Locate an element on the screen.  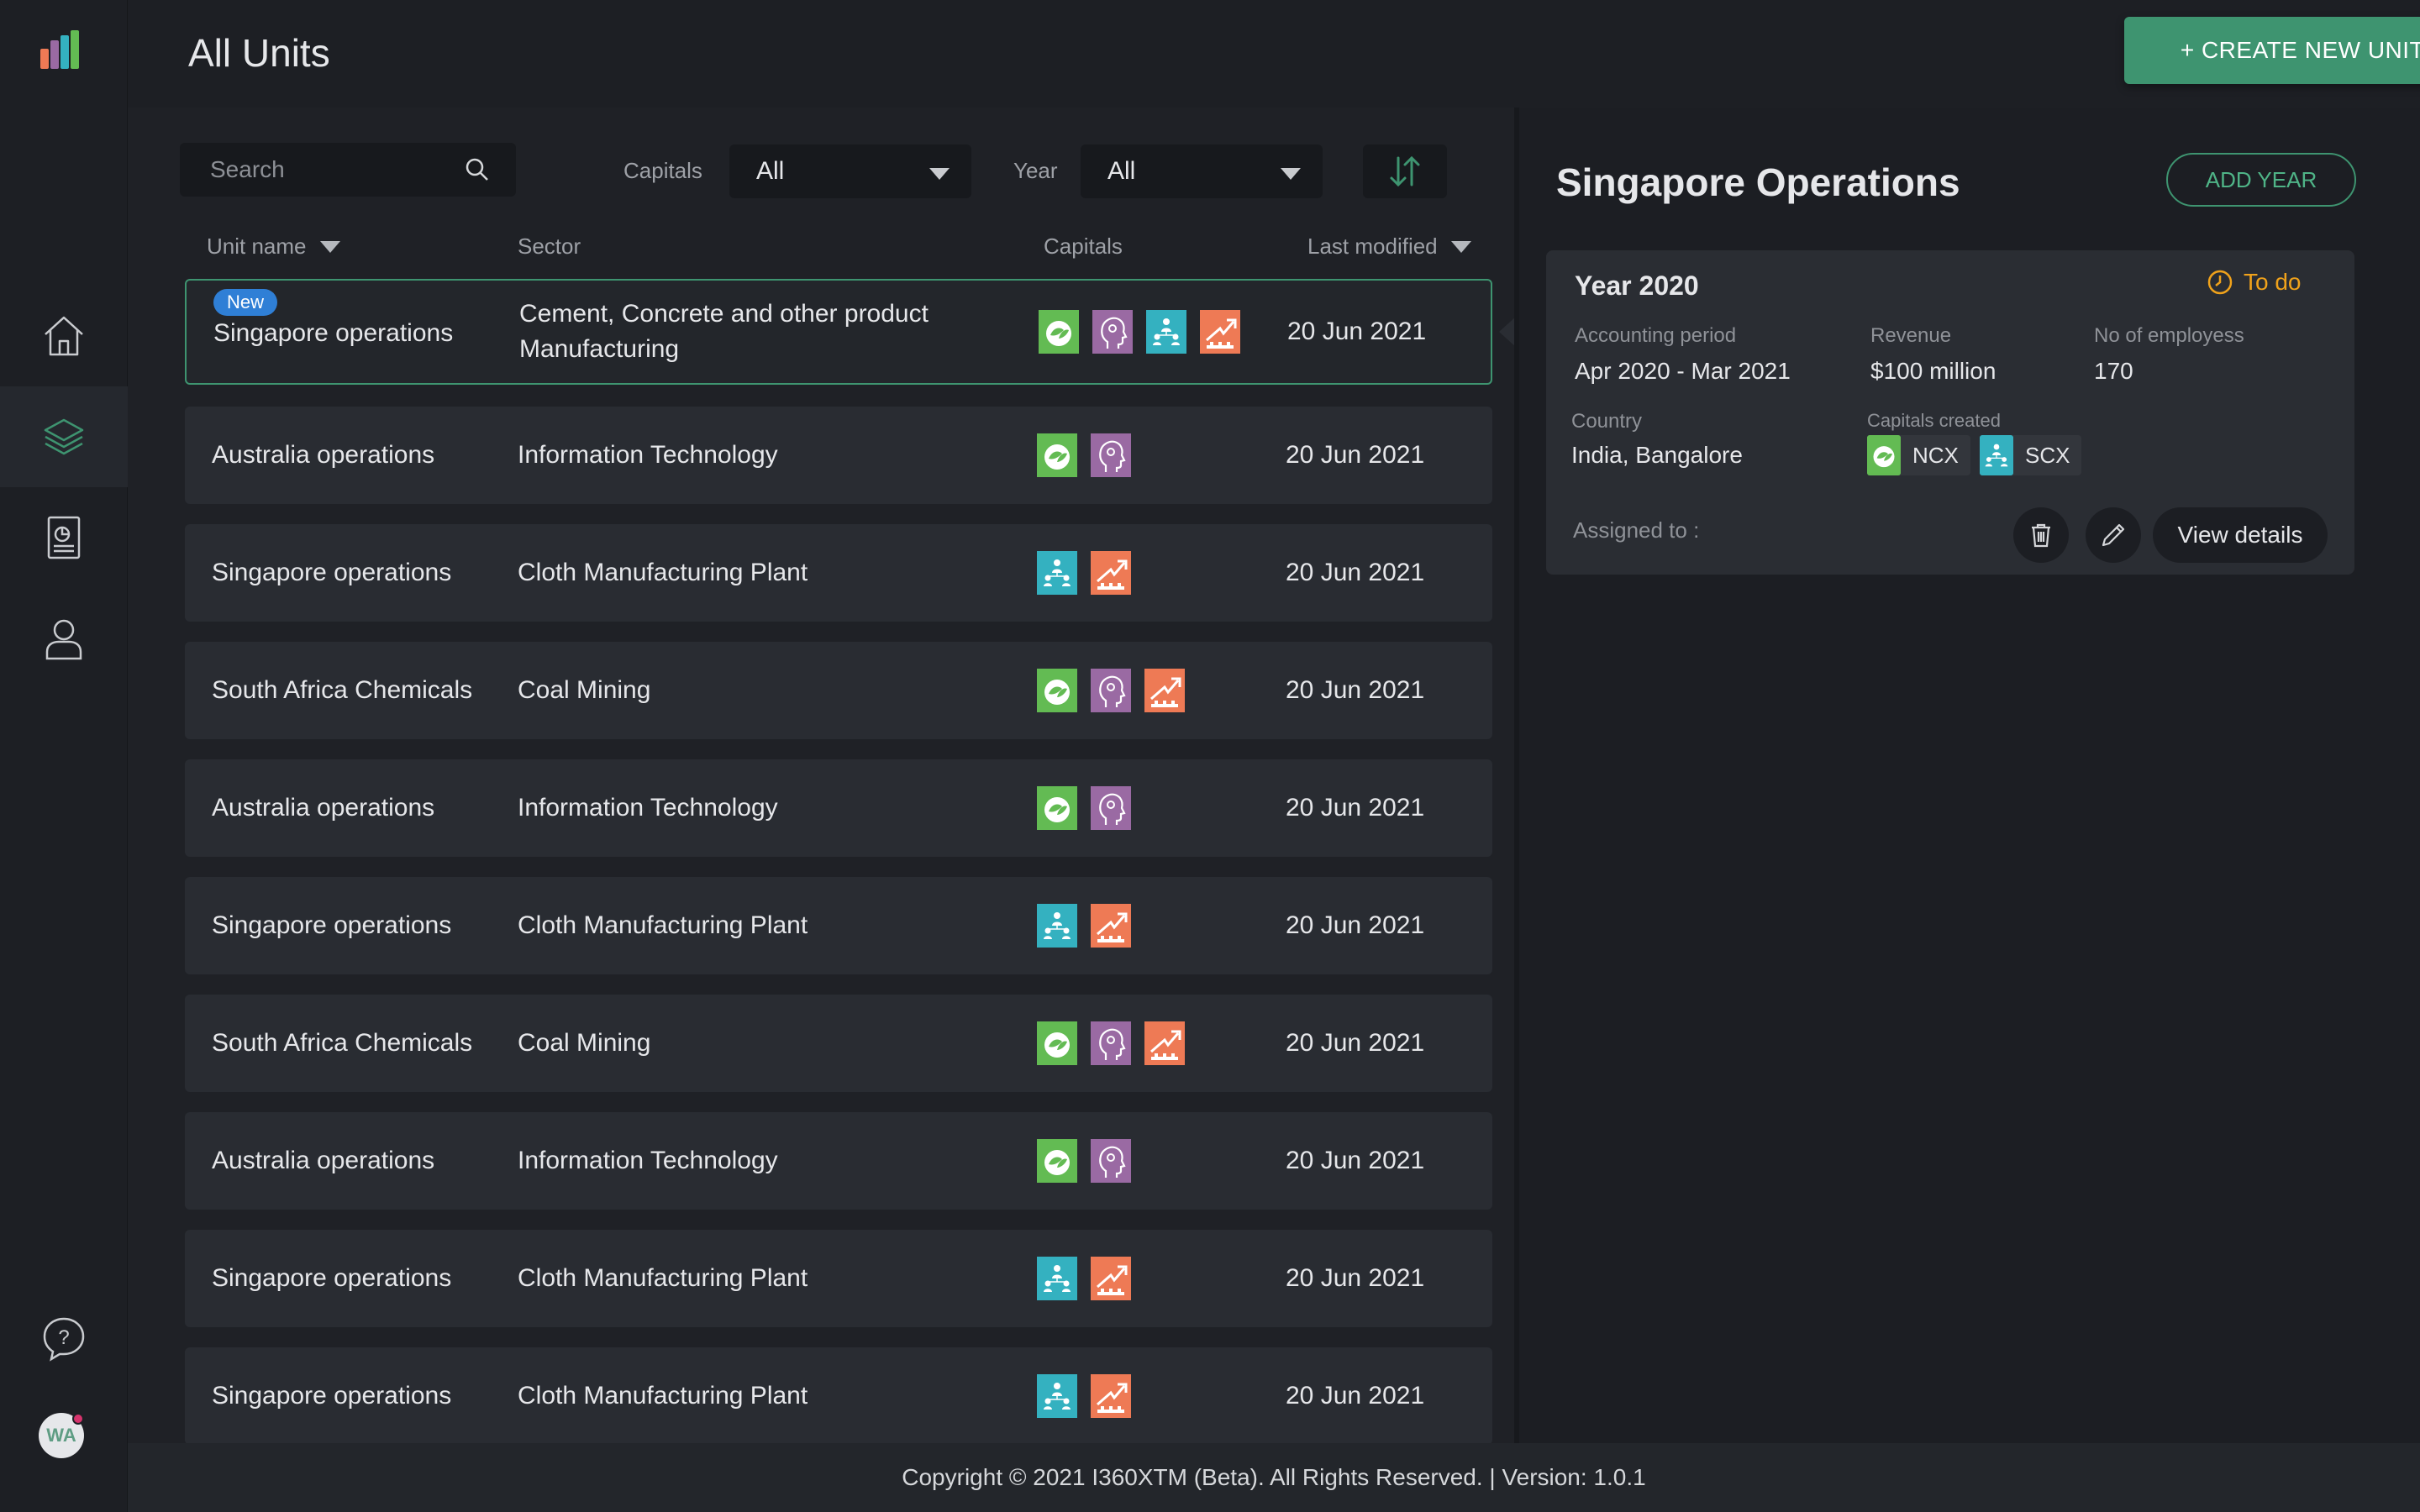
detail-title: Singapore Operations is located at coordinates (1758, 182).